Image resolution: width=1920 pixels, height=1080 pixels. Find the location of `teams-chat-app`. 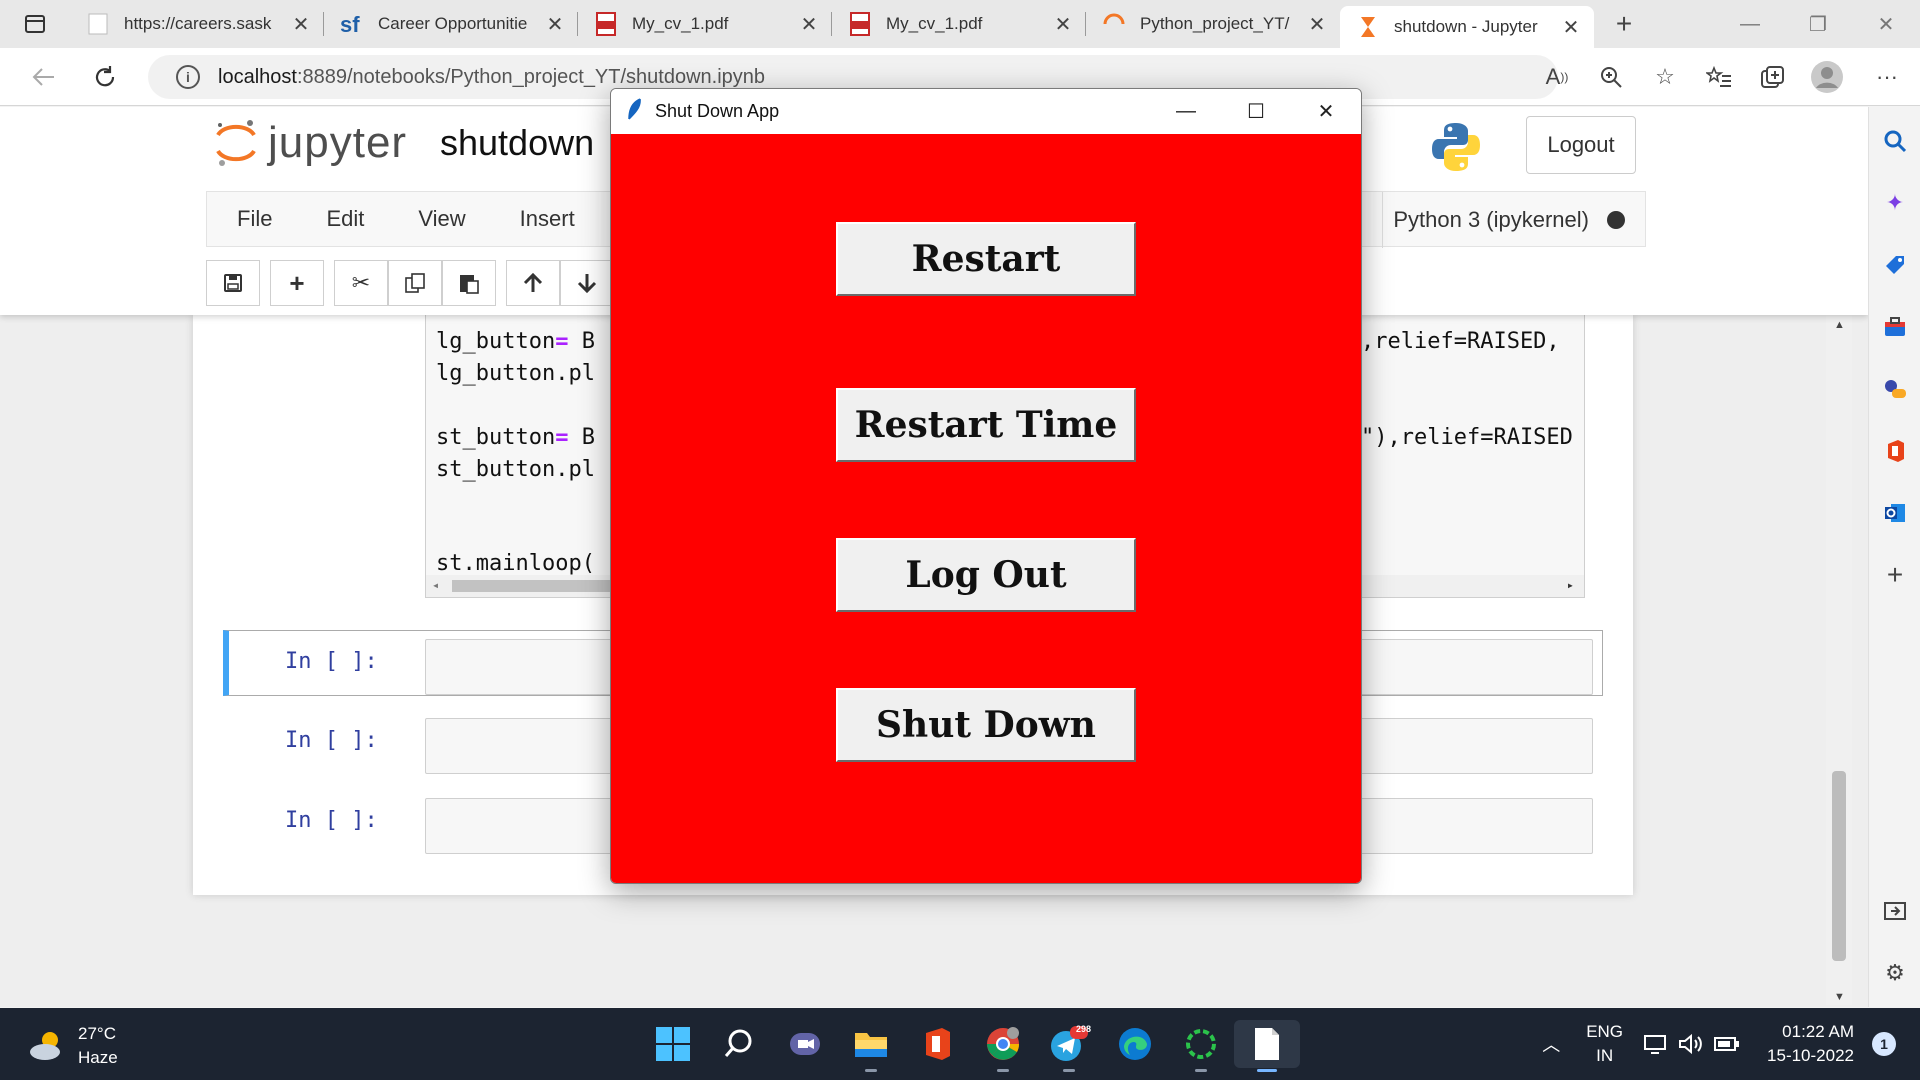

teams-chat-app is located at coordinates (805, 1044).